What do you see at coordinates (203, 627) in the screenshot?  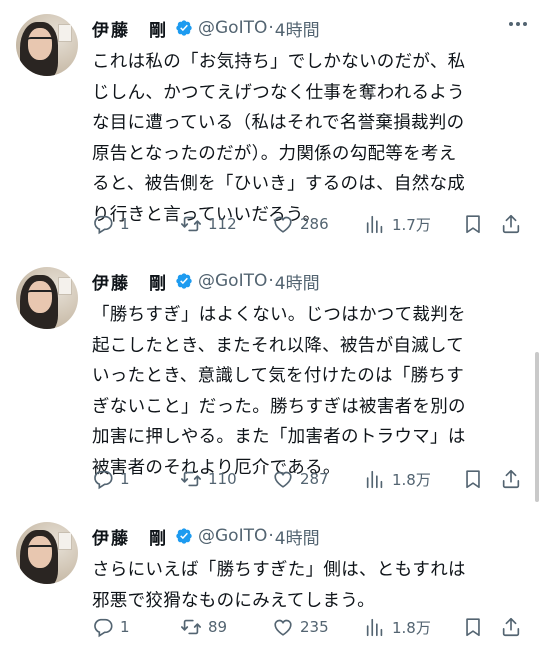 I see `retweet-button: 89` at bounding box center [203, 627].